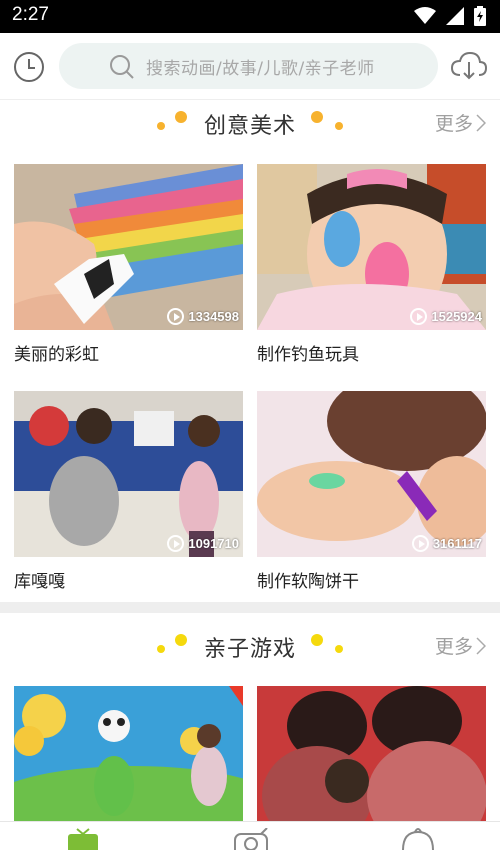 This screenshot has height=850, width=500. Describe the element at coordinates (418, 839) in the screenshot. I see `baby-icon` at that location.